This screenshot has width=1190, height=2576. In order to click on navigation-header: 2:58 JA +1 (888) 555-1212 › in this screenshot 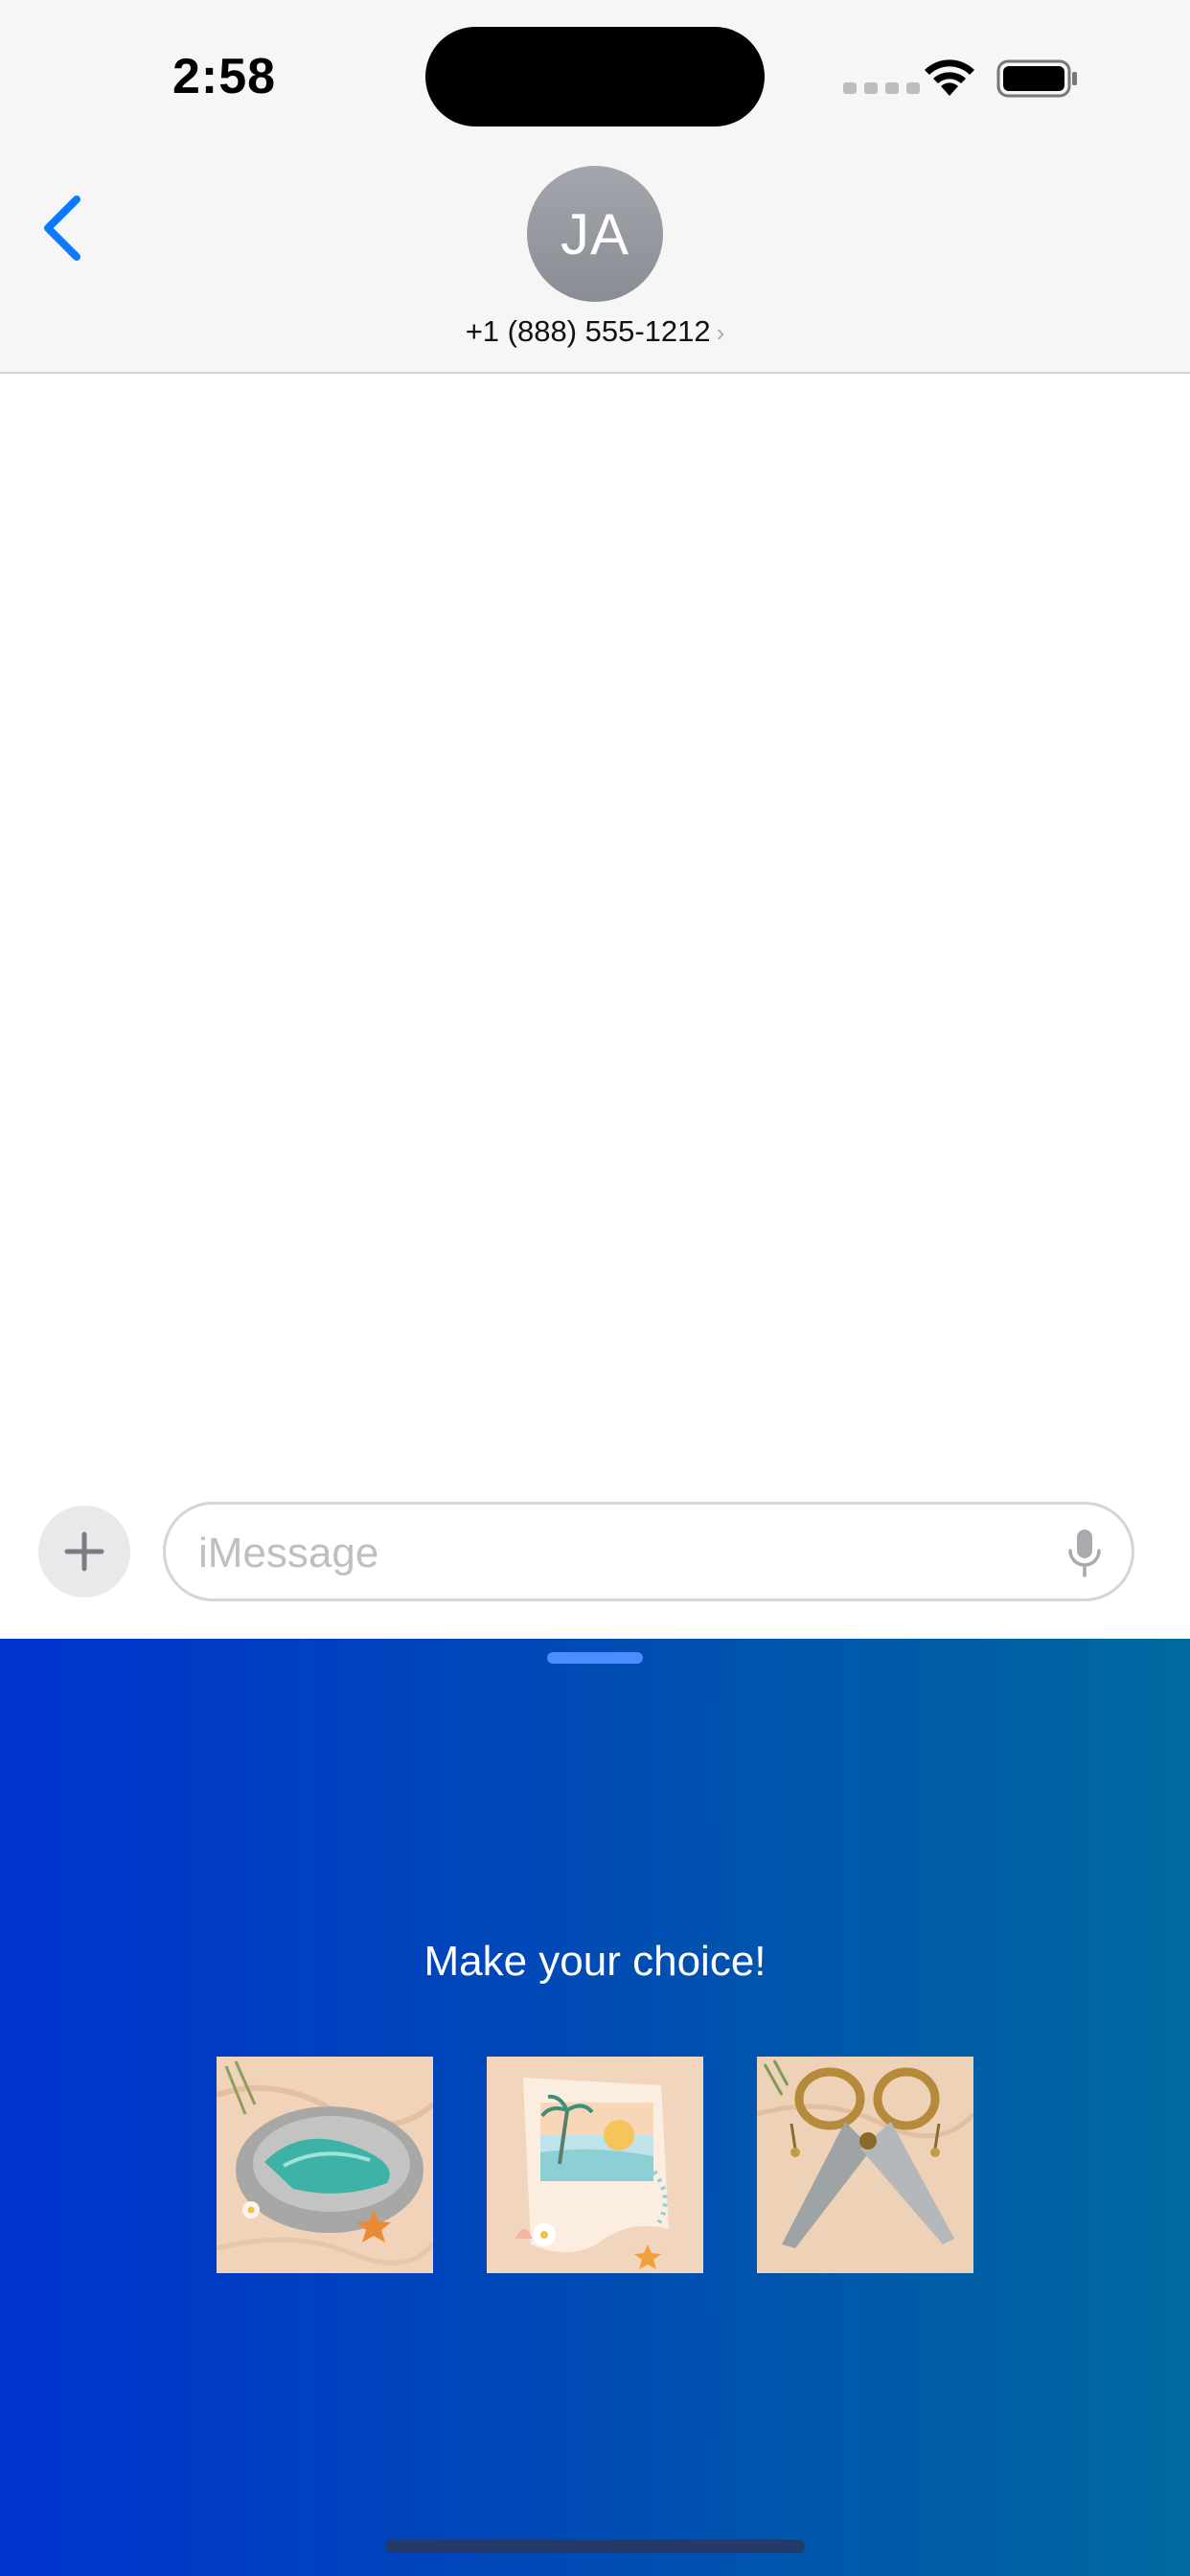, I will do `click(595, 187)`.